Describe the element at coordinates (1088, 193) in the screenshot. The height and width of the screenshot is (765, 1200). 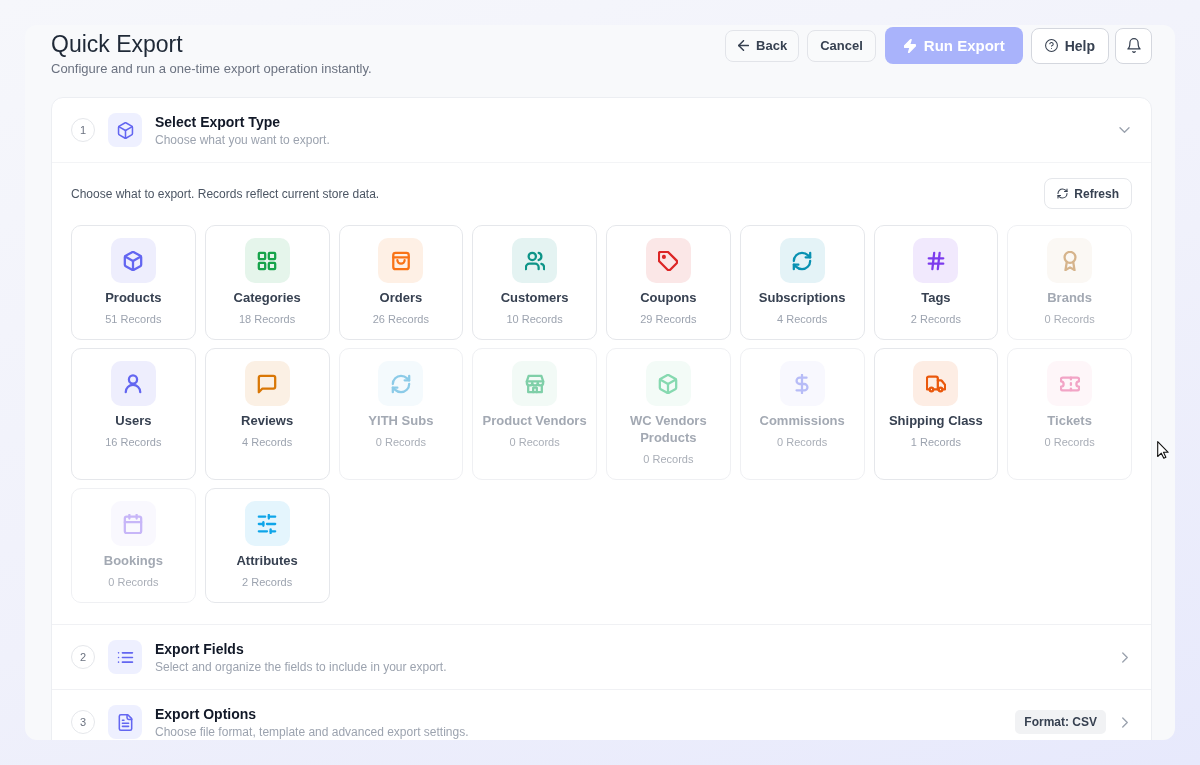
I see `refresh-button: Refresh` at that location.